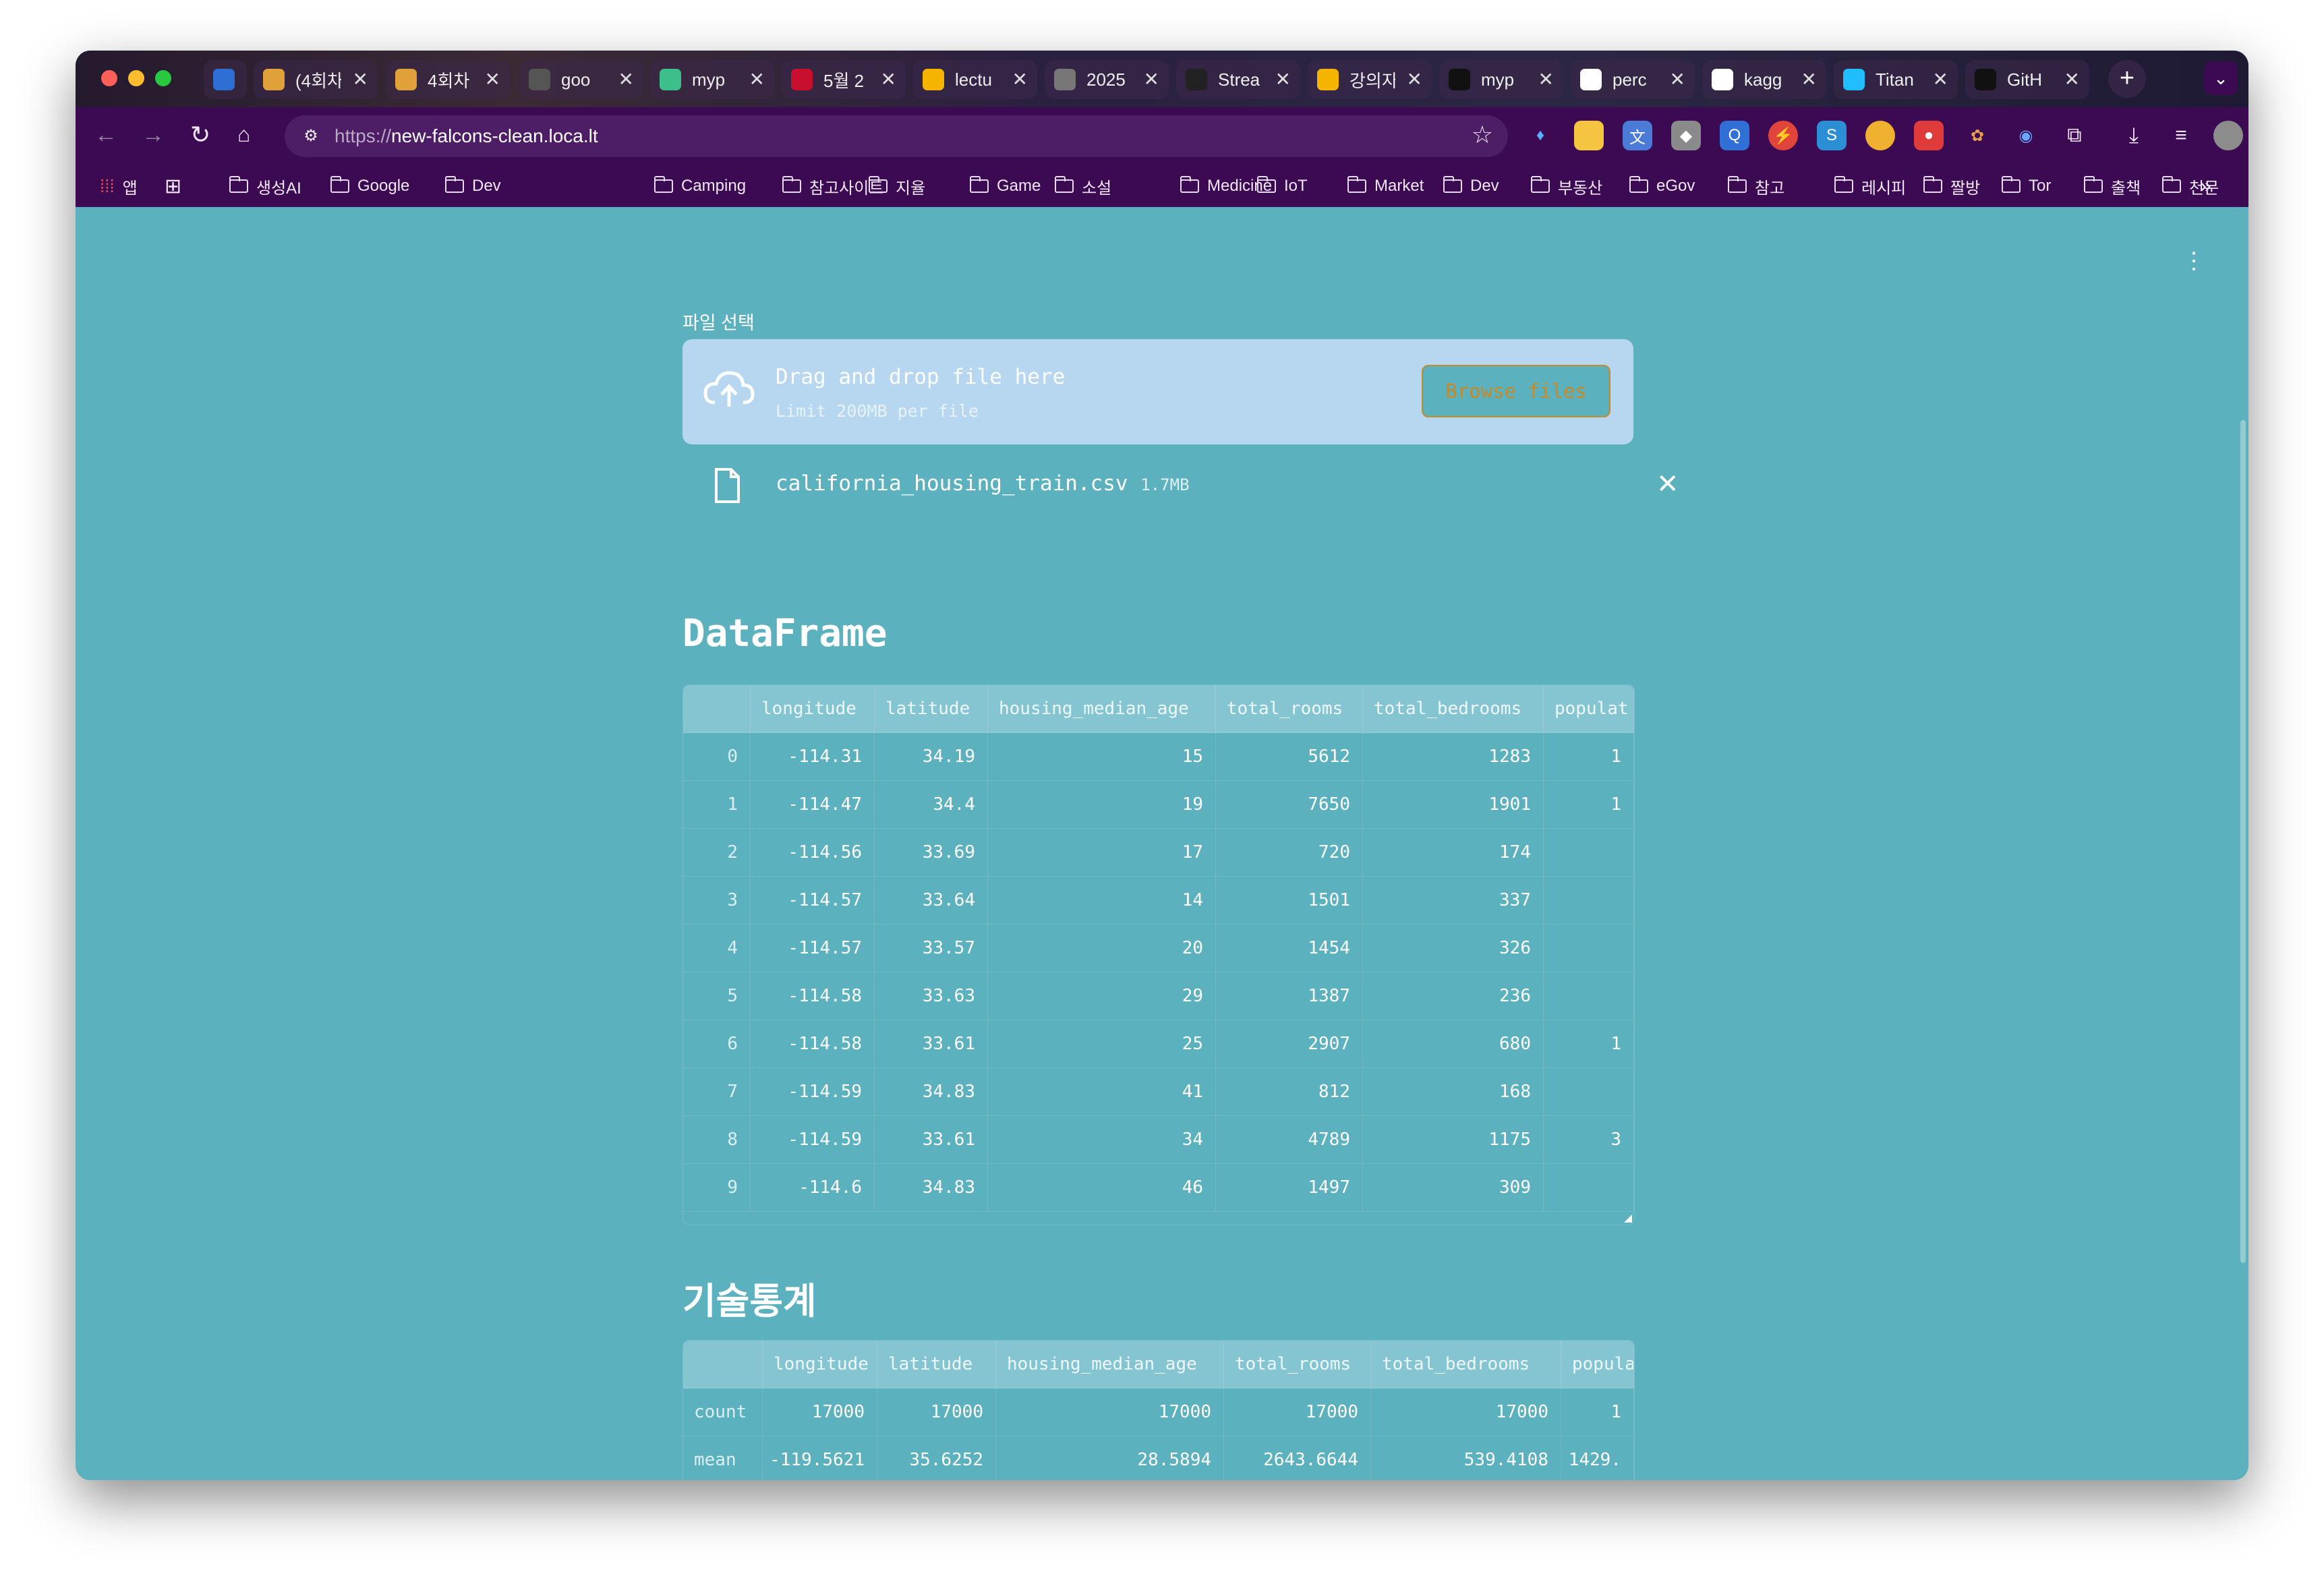 This screenshot has width=2324, height=1582. What do you see at coordinates (2127, 79) in the screenshot?
I see `new-tab-button: +` at bounding box center [2127, 79].